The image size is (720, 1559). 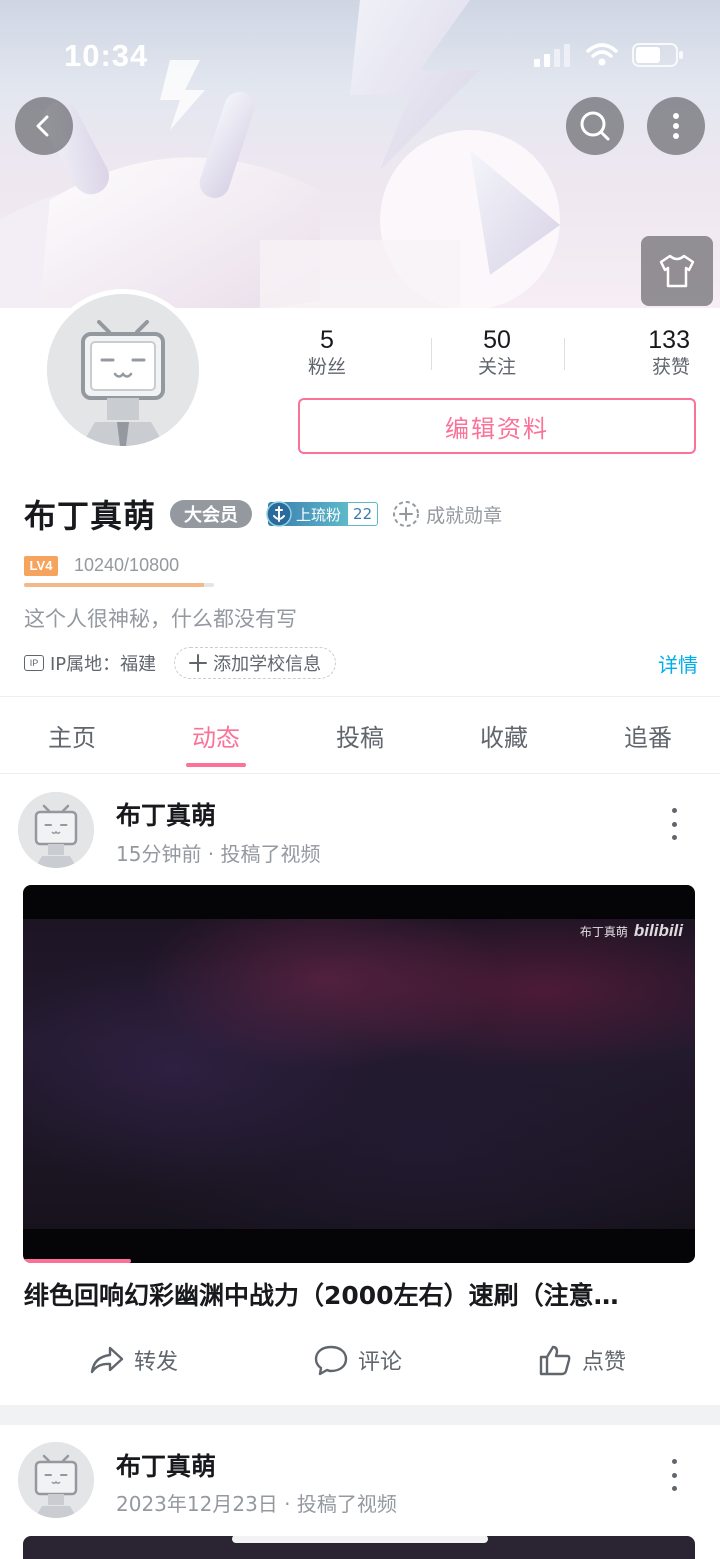 I want to click on username: 布丁真萌, so click(x=90, y=516).